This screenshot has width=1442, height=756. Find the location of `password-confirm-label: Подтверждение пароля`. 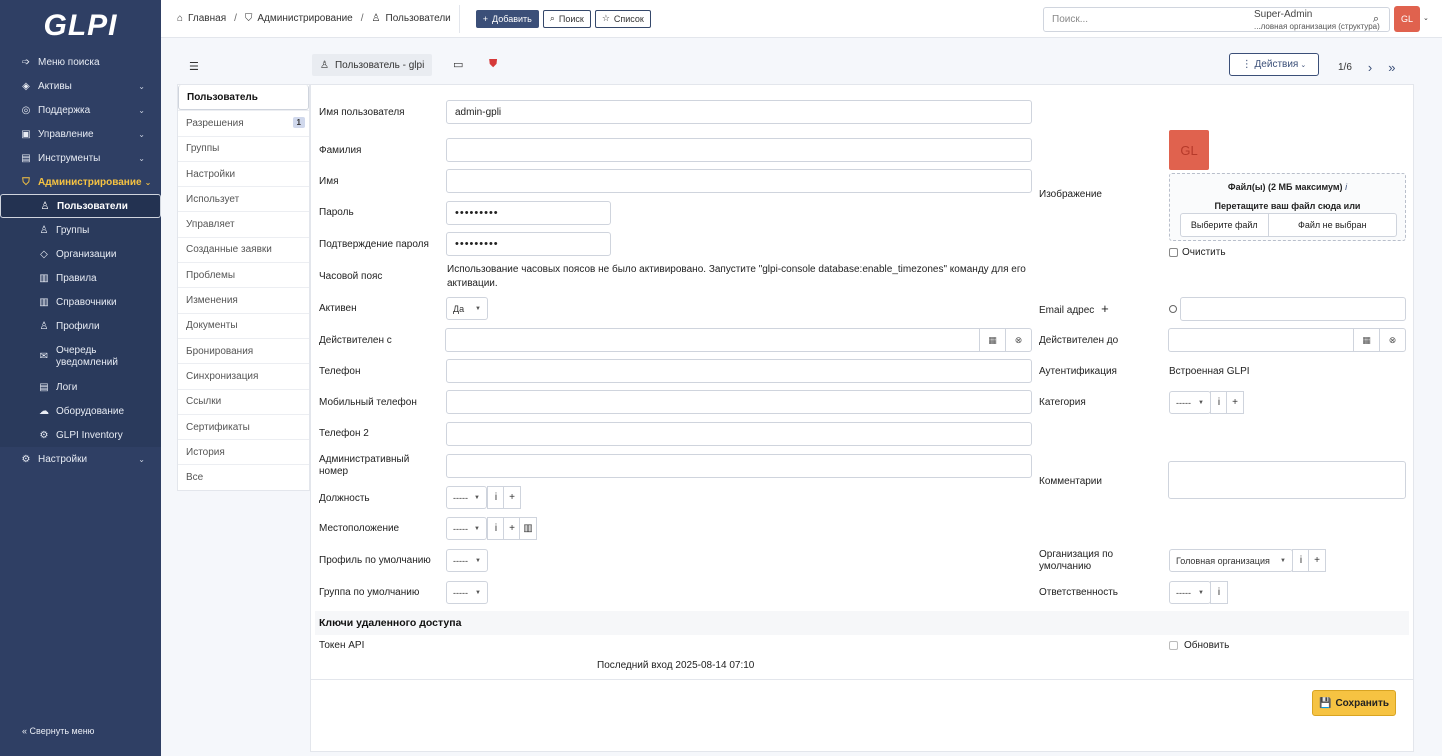

password-confirm-label: Подтверждение пароля is located at coordinates (374, 244).